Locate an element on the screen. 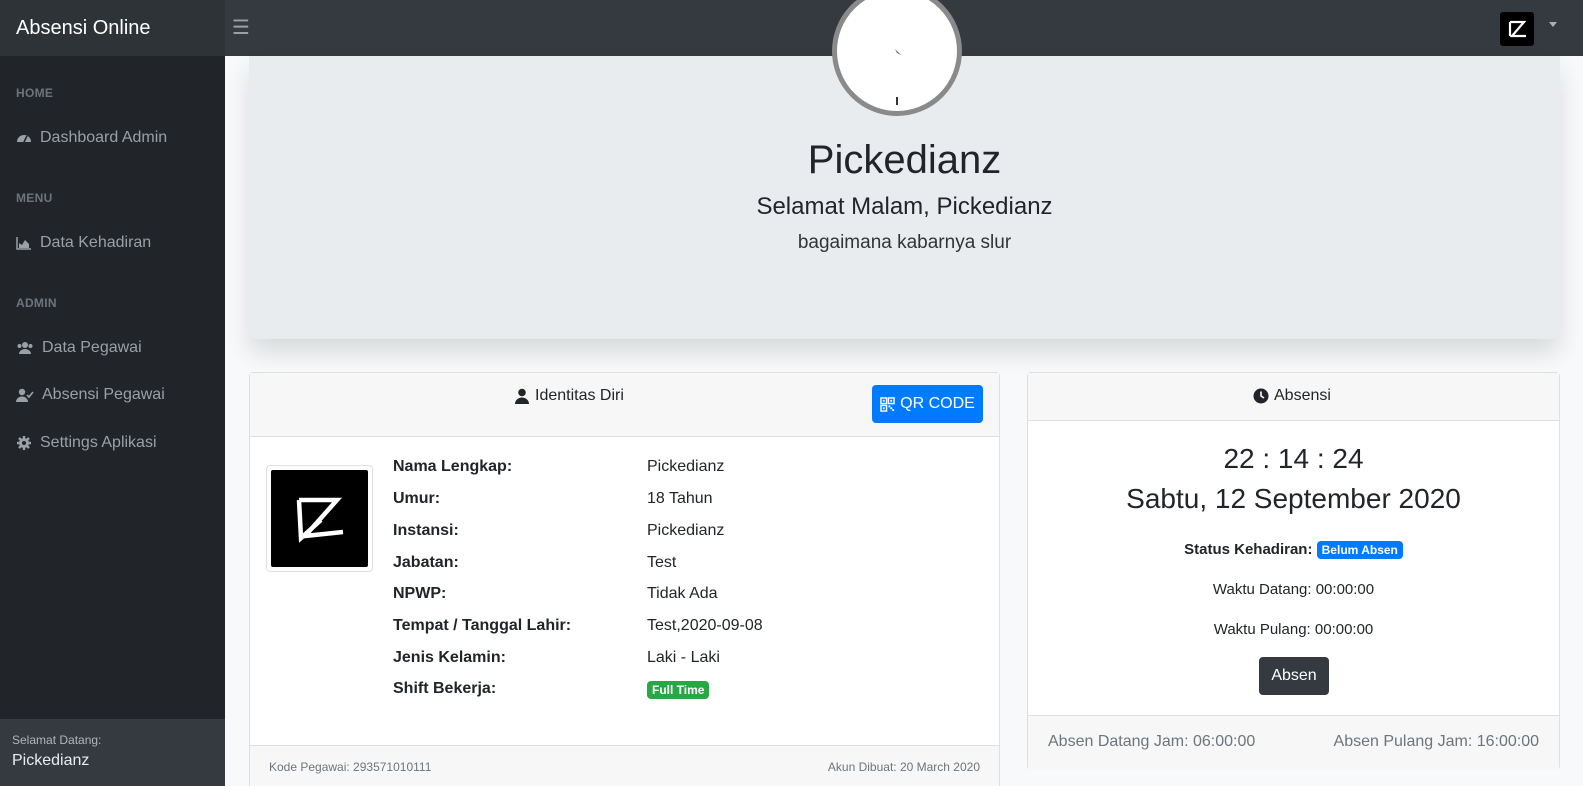 This screenshot has height=786, width=1583. greeting-subtitle: Selamat Malam, Pickedianz is located at coordinates (904, 206).